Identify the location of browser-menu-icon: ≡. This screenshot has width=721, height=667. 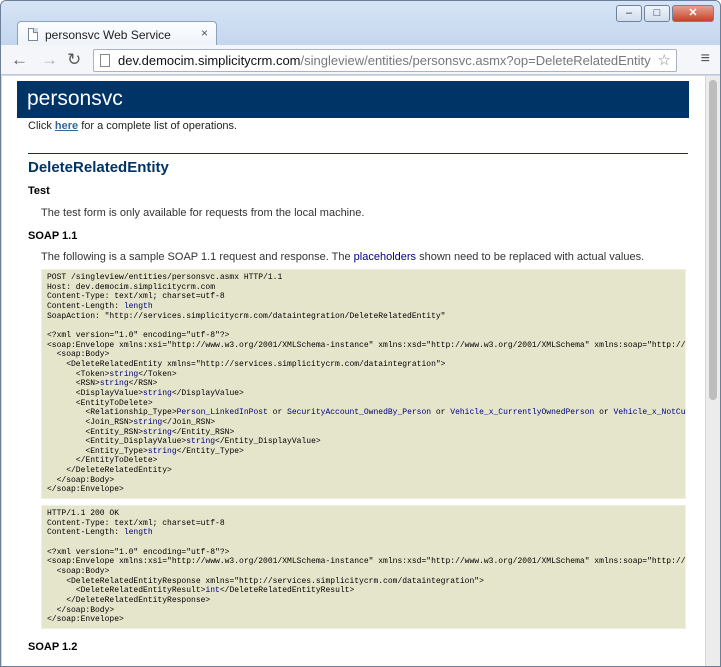
(705, 59).